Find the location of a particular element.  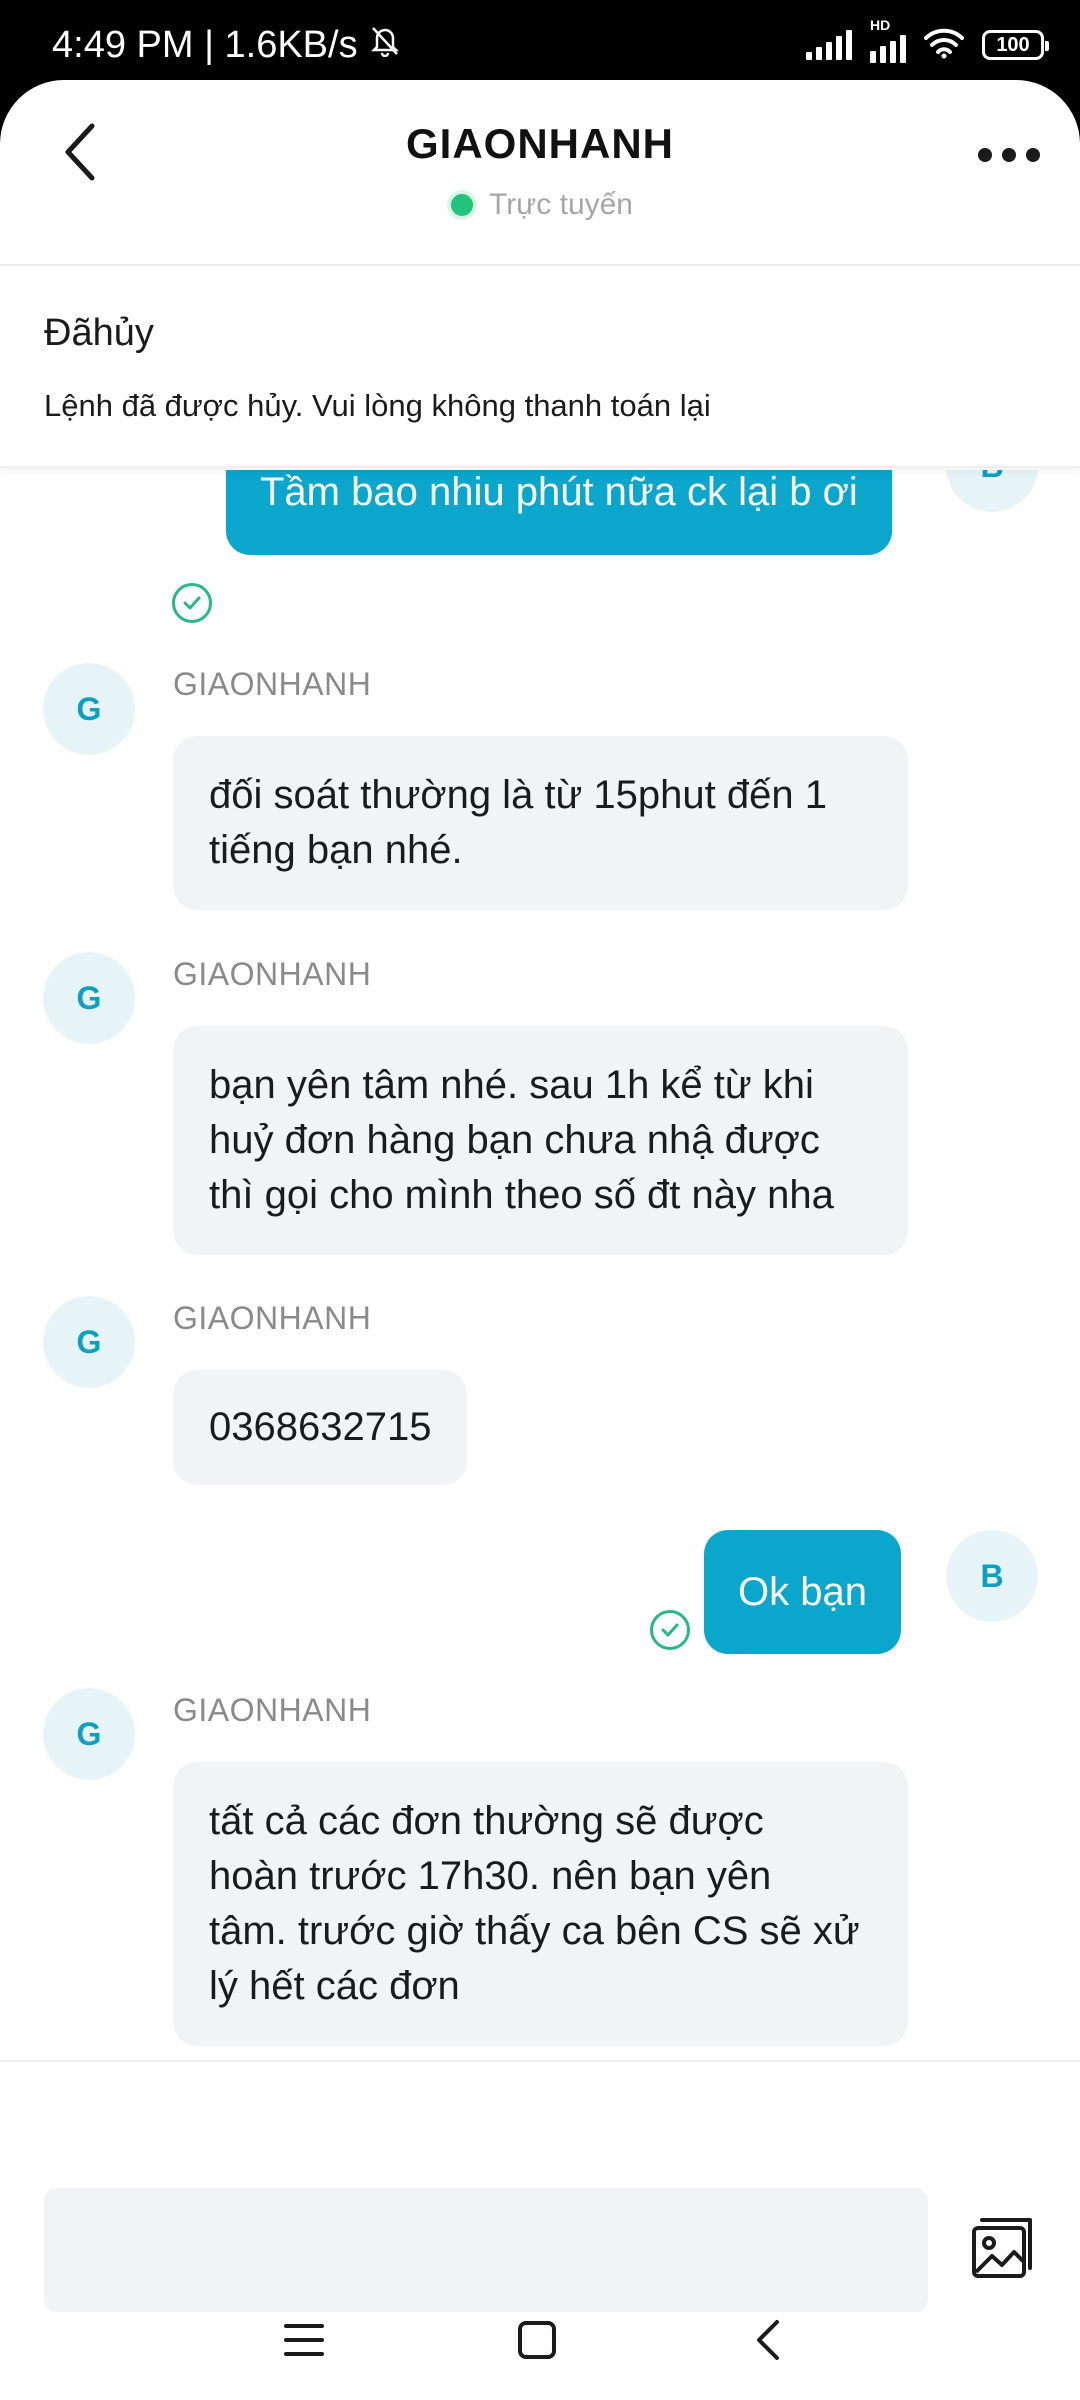

message-line: bạn yên tâm nhé. sau 1h kể từ khi is located at coordinates (511, 1085).